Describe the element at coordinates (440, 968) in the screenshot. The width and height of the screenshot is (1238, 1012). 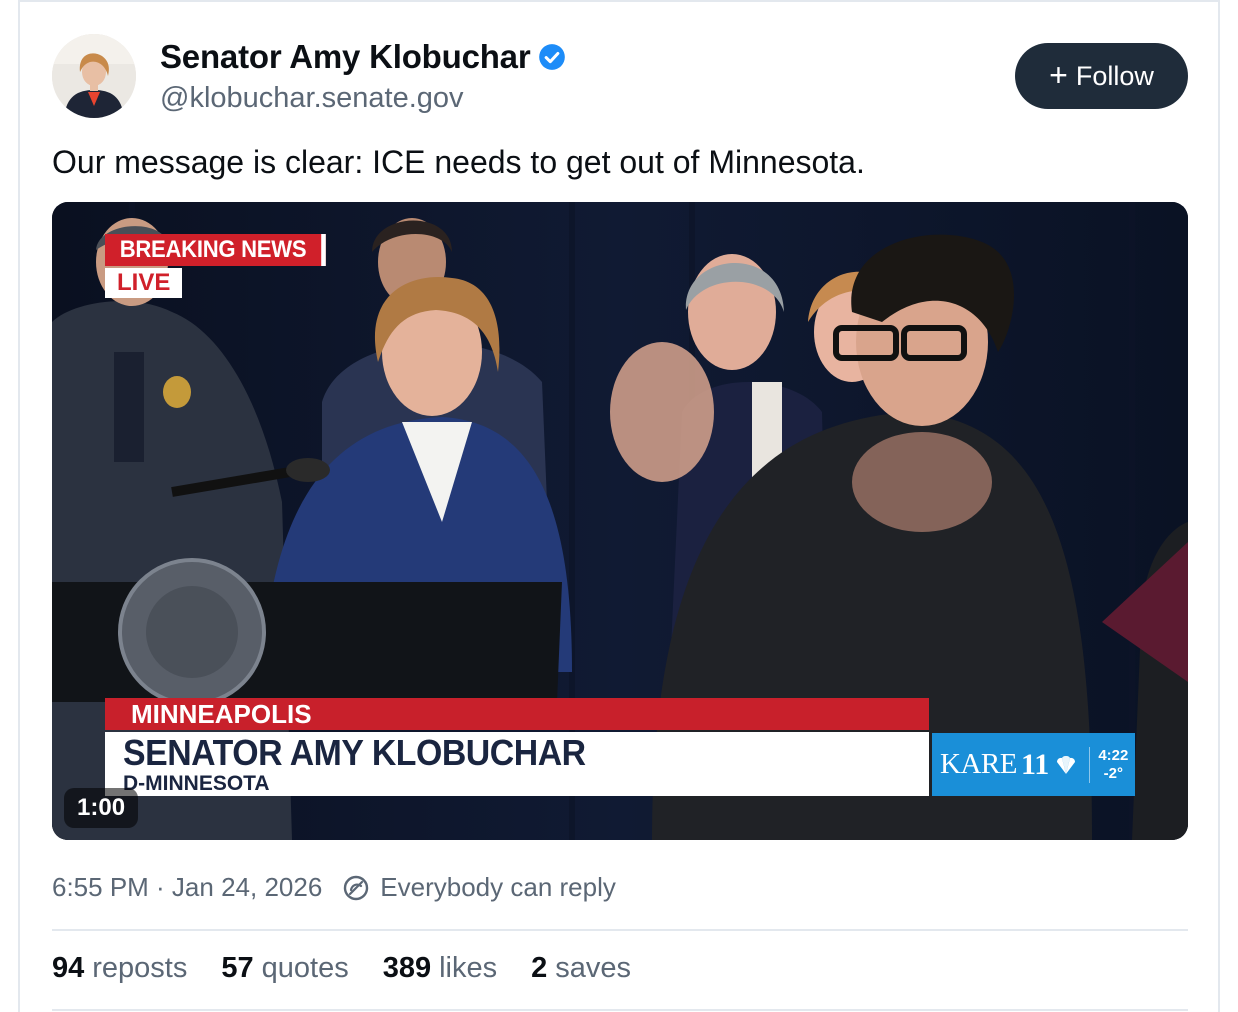
I see `stat-likes: 389 likes` at that location.